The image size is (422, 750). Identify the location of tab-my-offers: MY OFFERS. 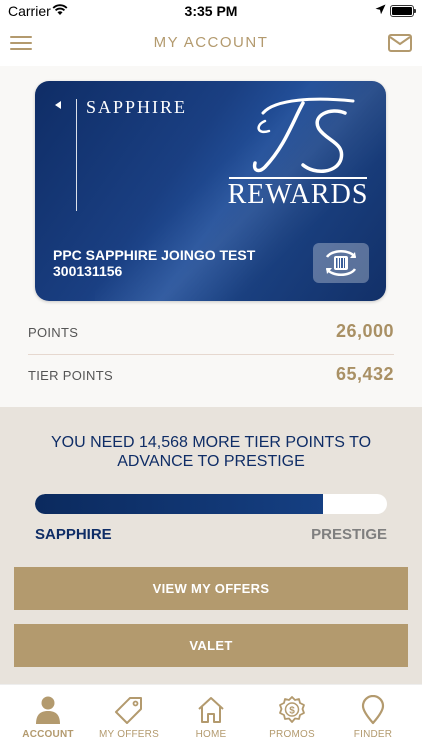
(129, 717).